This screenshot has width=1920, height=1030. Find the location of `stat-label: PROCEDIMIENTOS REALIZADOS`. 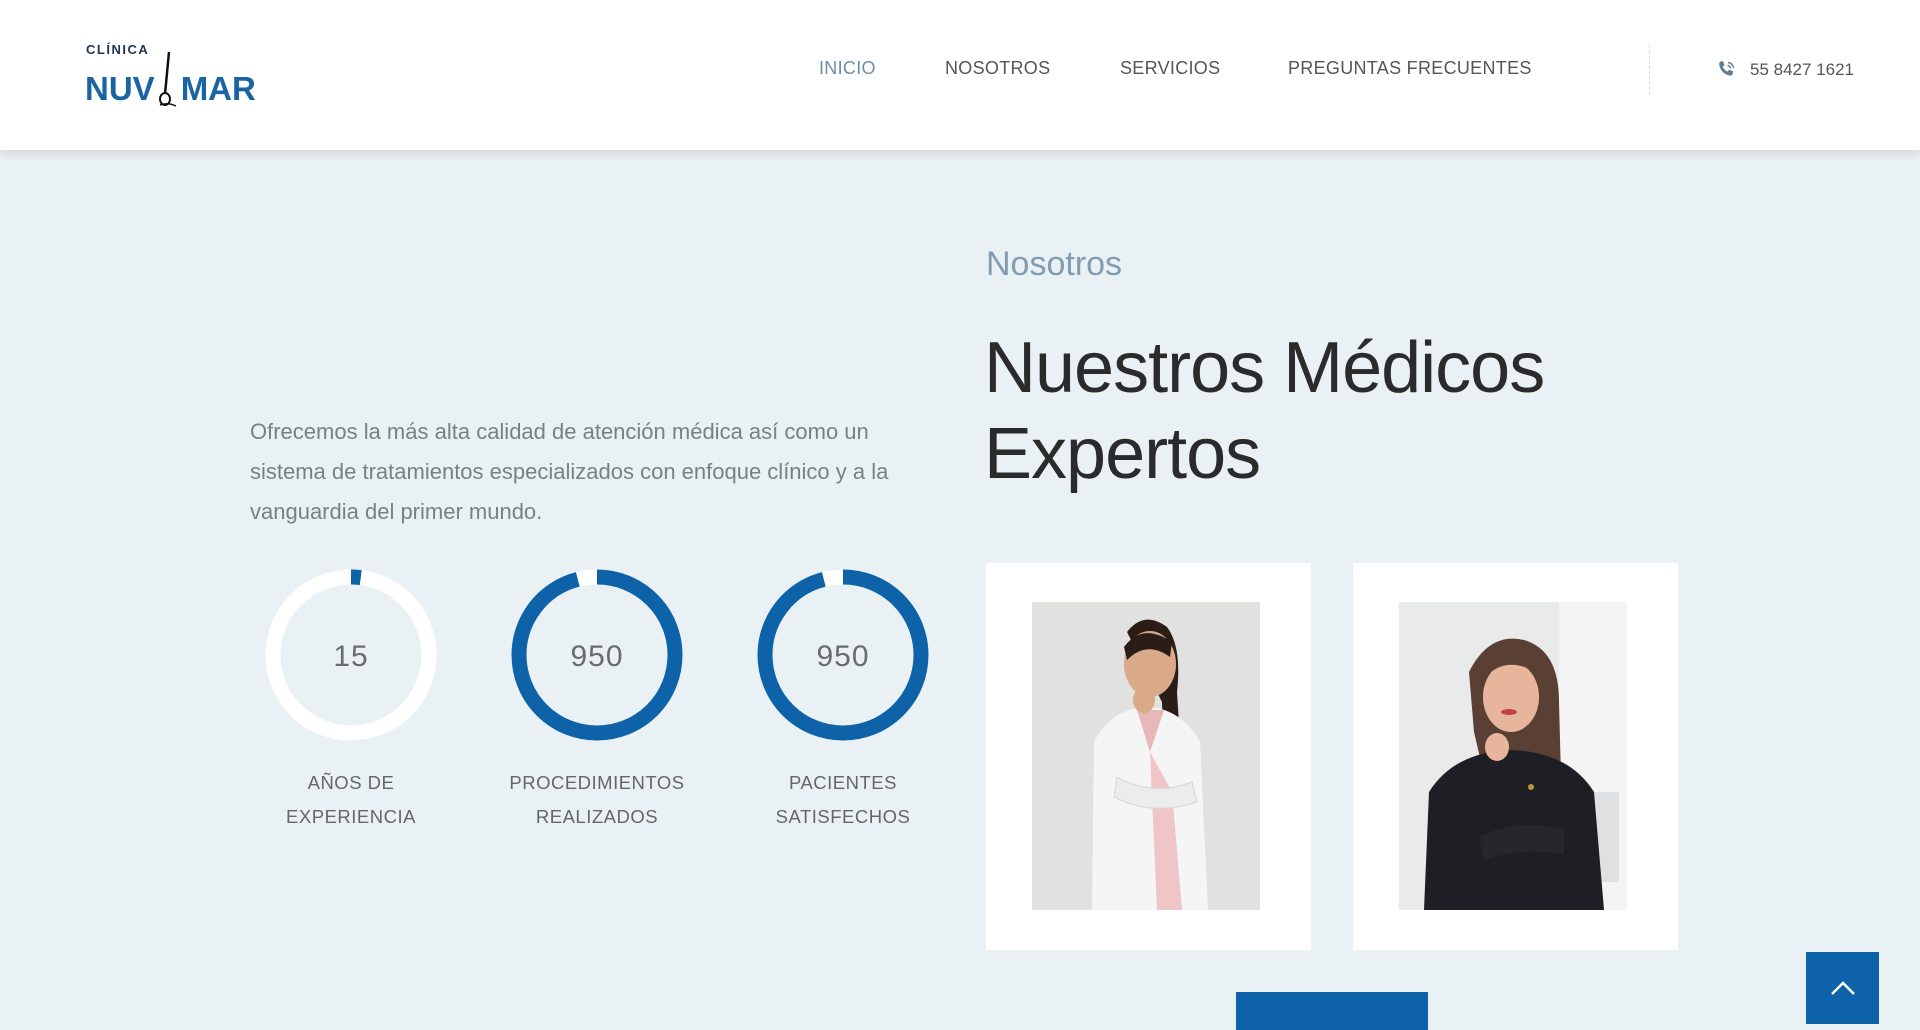

stat-label: PROCEDIMIENTOS REALIZADOS is located at coordinates (597, 799).